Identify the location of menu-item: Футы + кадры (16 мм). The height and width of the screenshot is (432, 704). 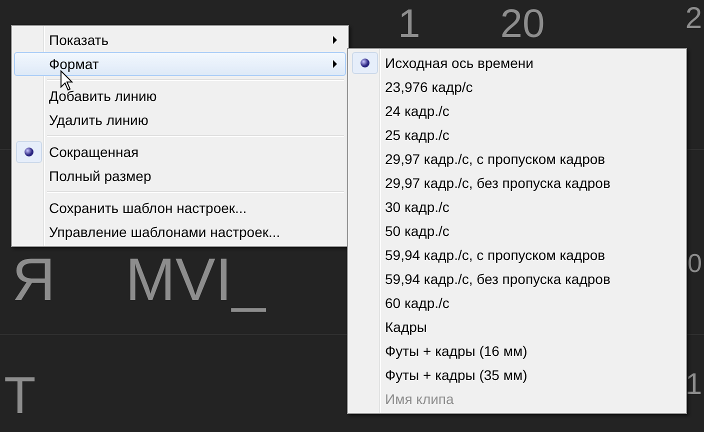
(517, 351).